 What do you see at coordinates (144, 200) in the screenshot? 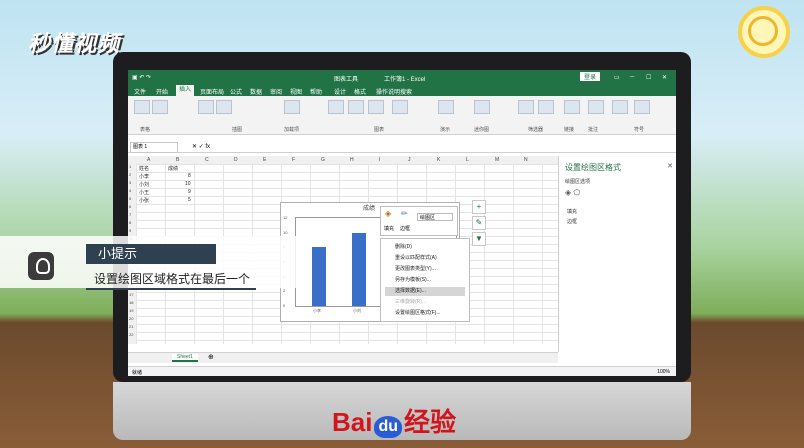
I see `cell-a5: 小张` at bounding box center [144, 200].